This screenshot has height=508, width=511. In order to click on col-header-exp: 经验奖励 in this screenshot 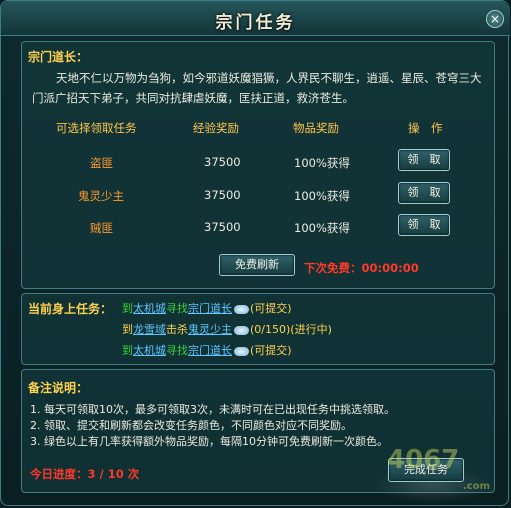, I will do `click(216, 128)`.